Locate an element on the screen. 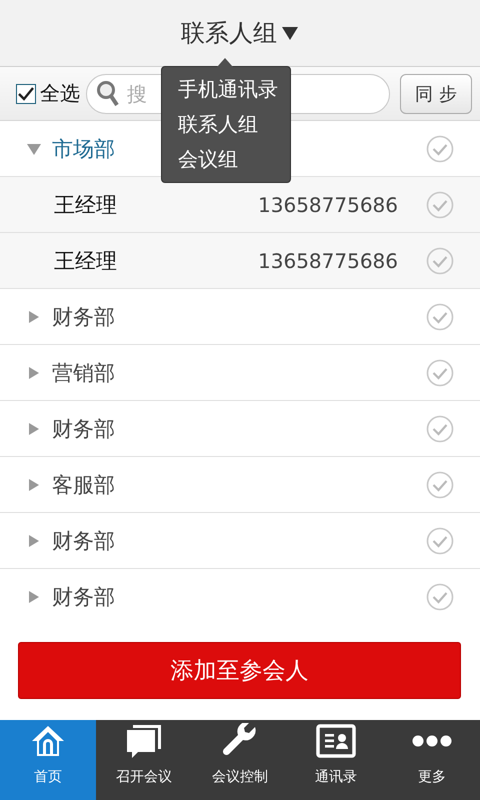  nav-tab: 通讯录 is located at coordinates (336, 760).